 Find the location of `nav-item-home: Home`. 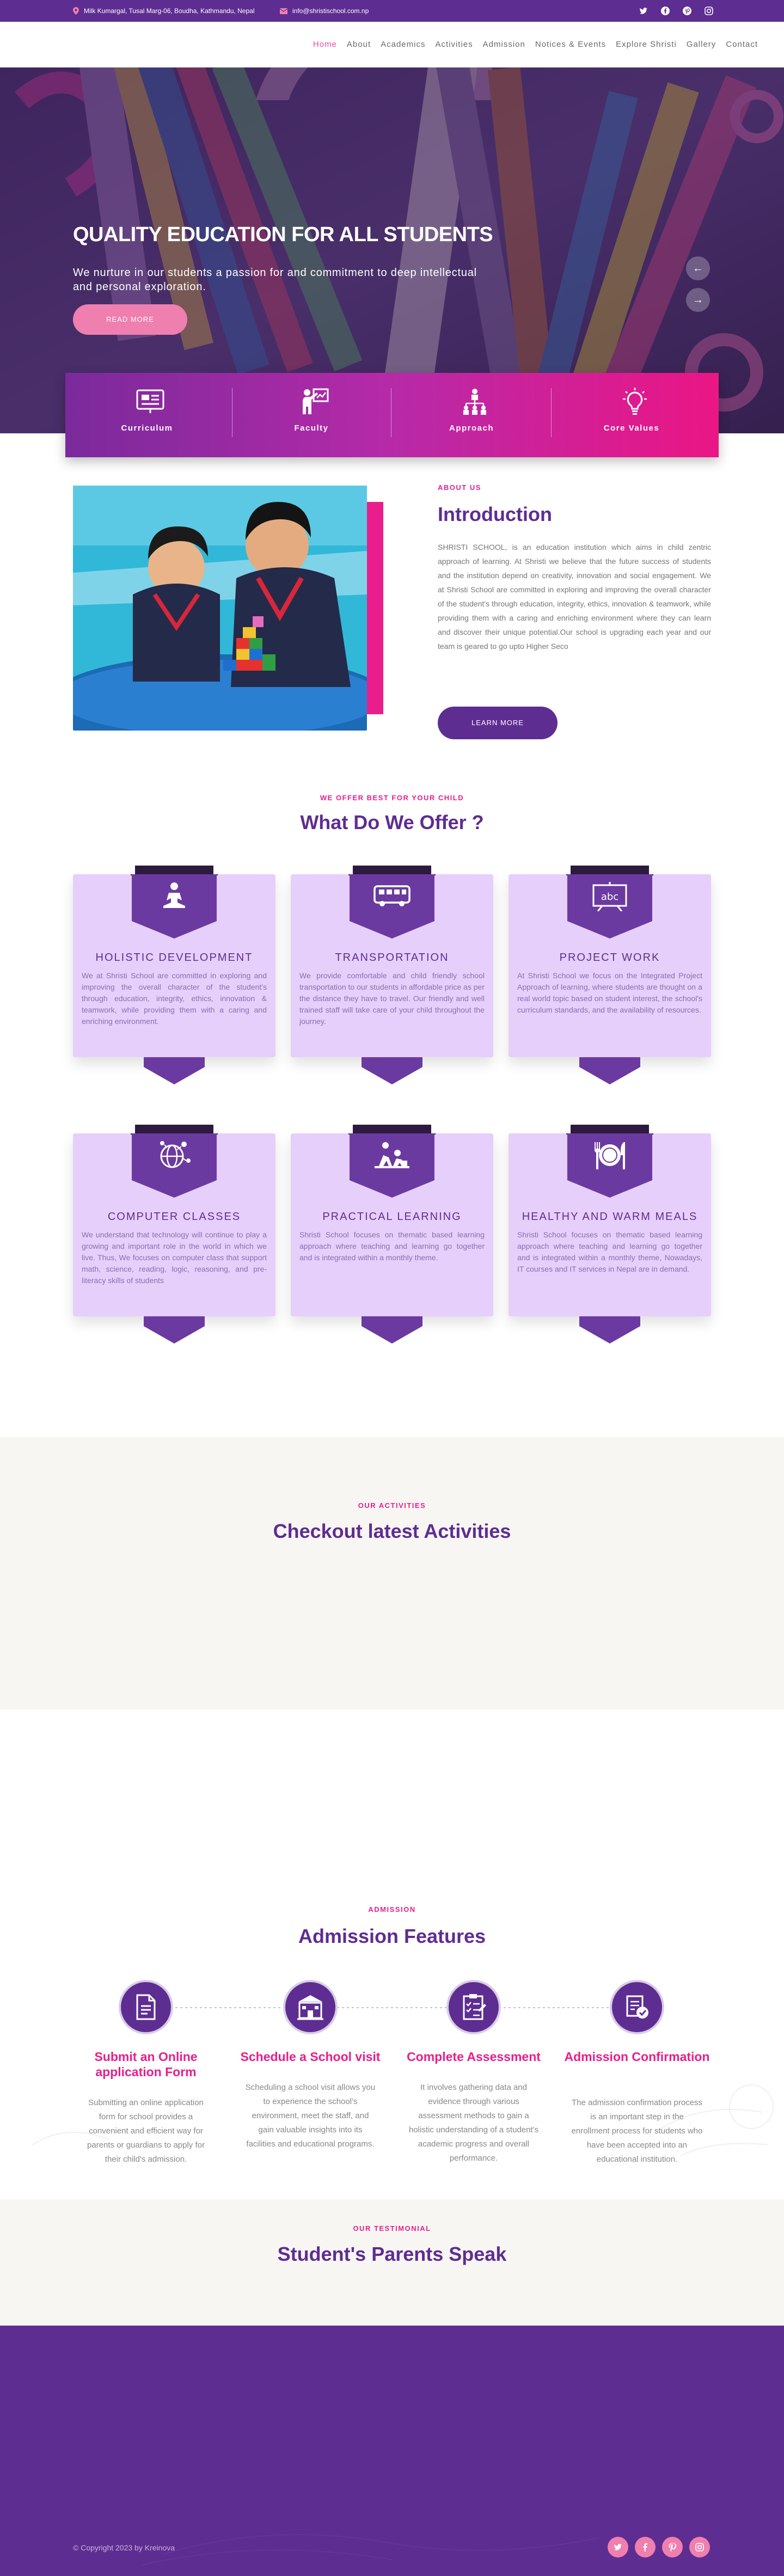

nav-item-home: Home is located at coordinates (325, 44).